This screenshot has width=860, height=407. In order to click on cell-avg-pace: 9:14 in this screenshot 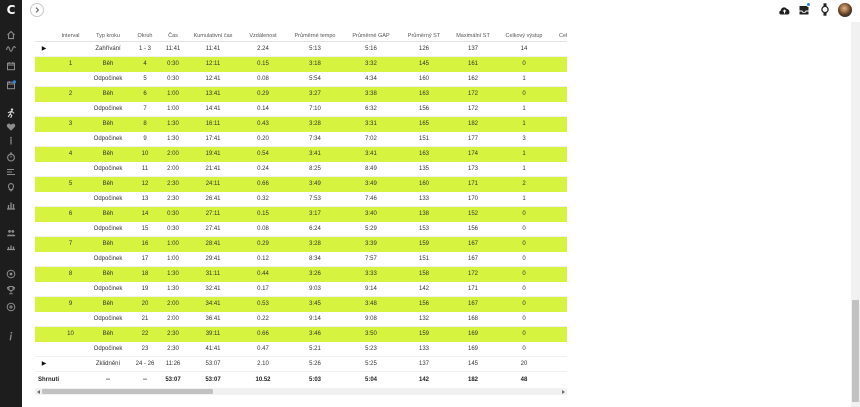, I will do `click(315, 319)`.